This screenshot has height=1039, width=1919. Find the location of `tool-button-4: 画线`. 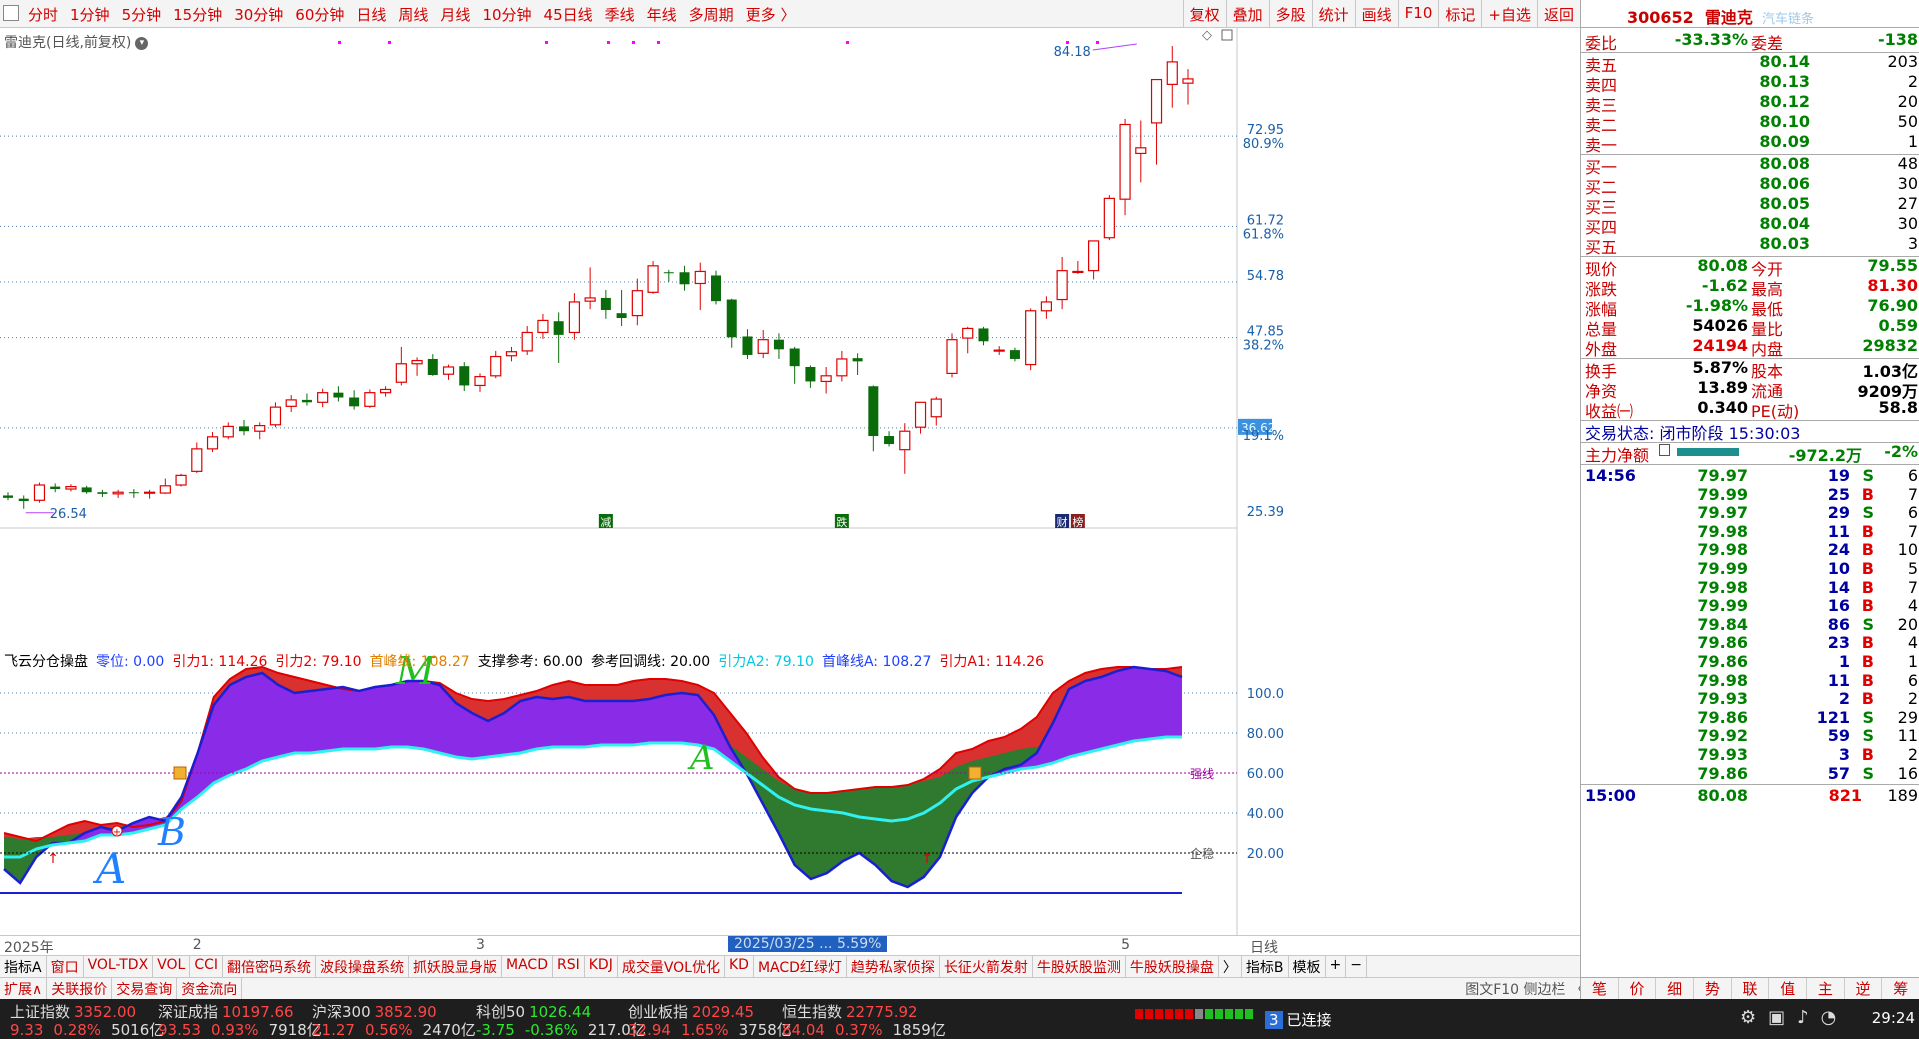

tool-button-4: 画线 is located at coordinates (1376, 14).